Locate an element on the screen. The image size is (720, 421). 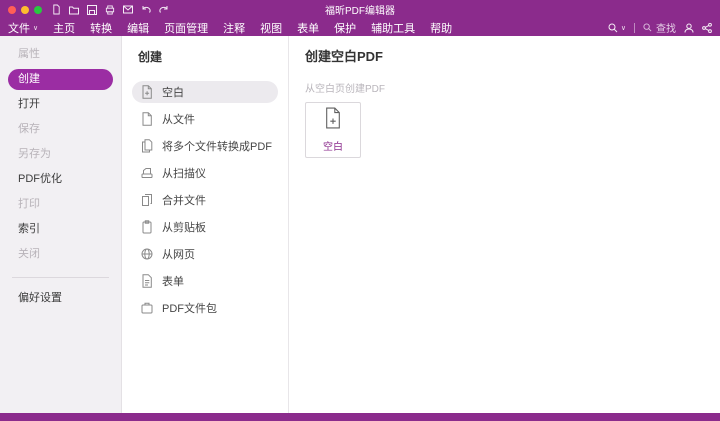
new-doc-icon is located at coordinates (56, 9).